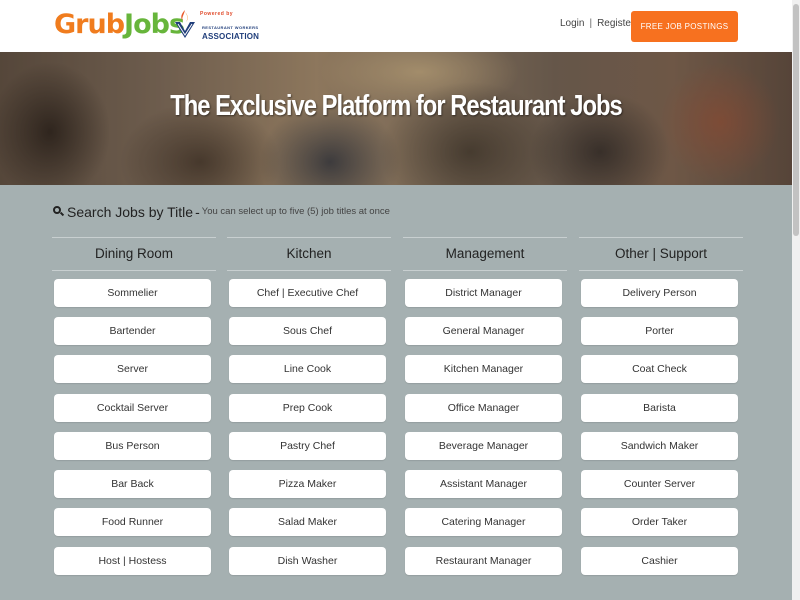 This screenshot has width=800, height=600. What do you see at coordinates (307, 484) in the screenshot?
I see `job-title-button: Pizza Maker` at bounding box center [307, 484].